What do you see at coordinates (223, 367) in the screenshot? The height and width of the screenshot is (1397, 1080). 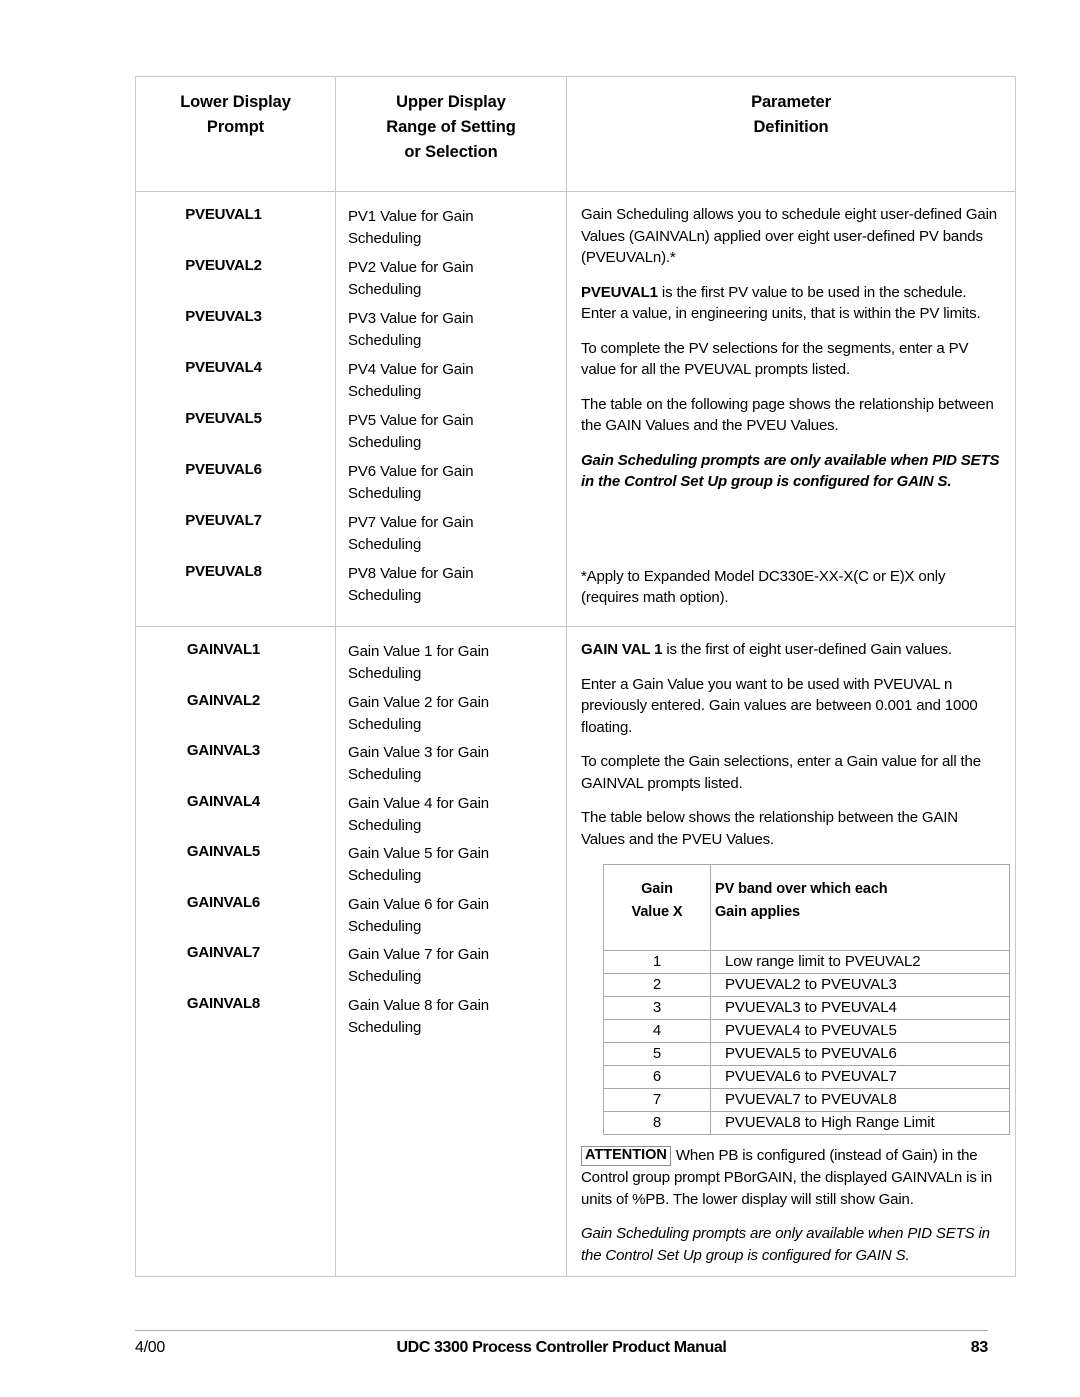 I see `prompt-pveuval4: PVEUVAL4` at bounding box center [223, 367].